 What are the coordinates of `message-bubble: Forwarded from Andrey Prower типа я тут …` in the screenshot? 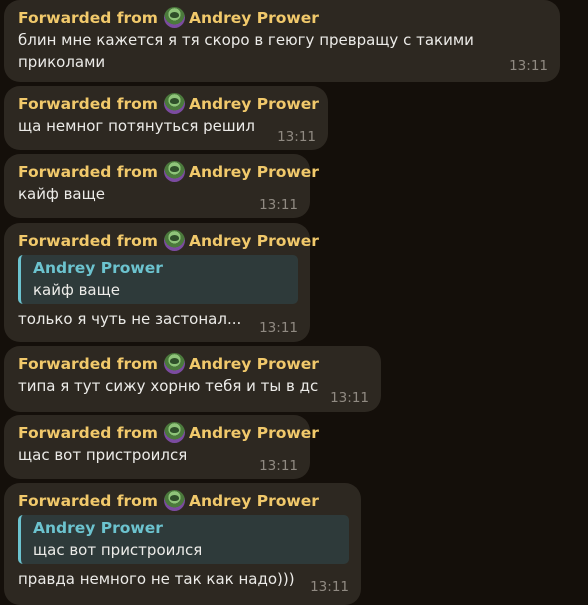 It's located at (192, 379).